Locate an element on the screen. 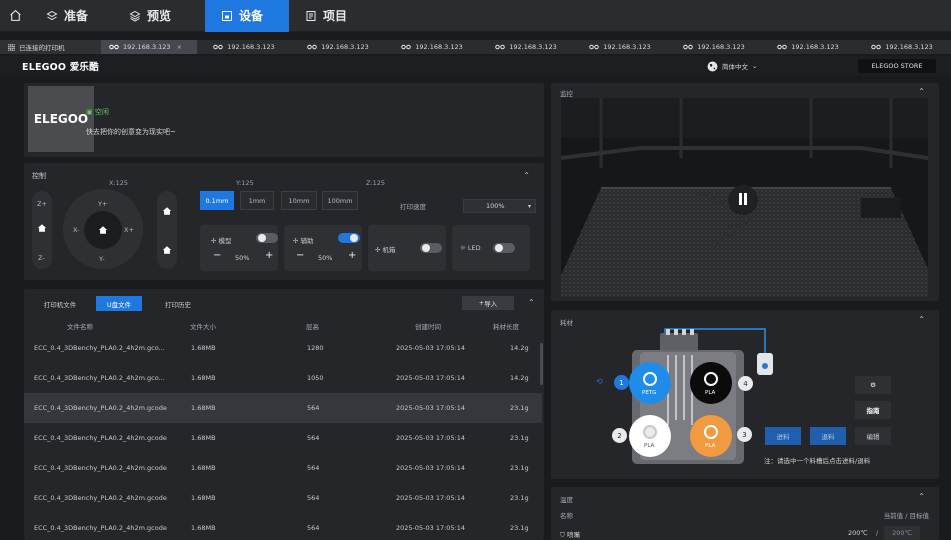 The width and height of the screenshot is (951, 540). col-layers: 层高 is located at coordinates (312, 327).